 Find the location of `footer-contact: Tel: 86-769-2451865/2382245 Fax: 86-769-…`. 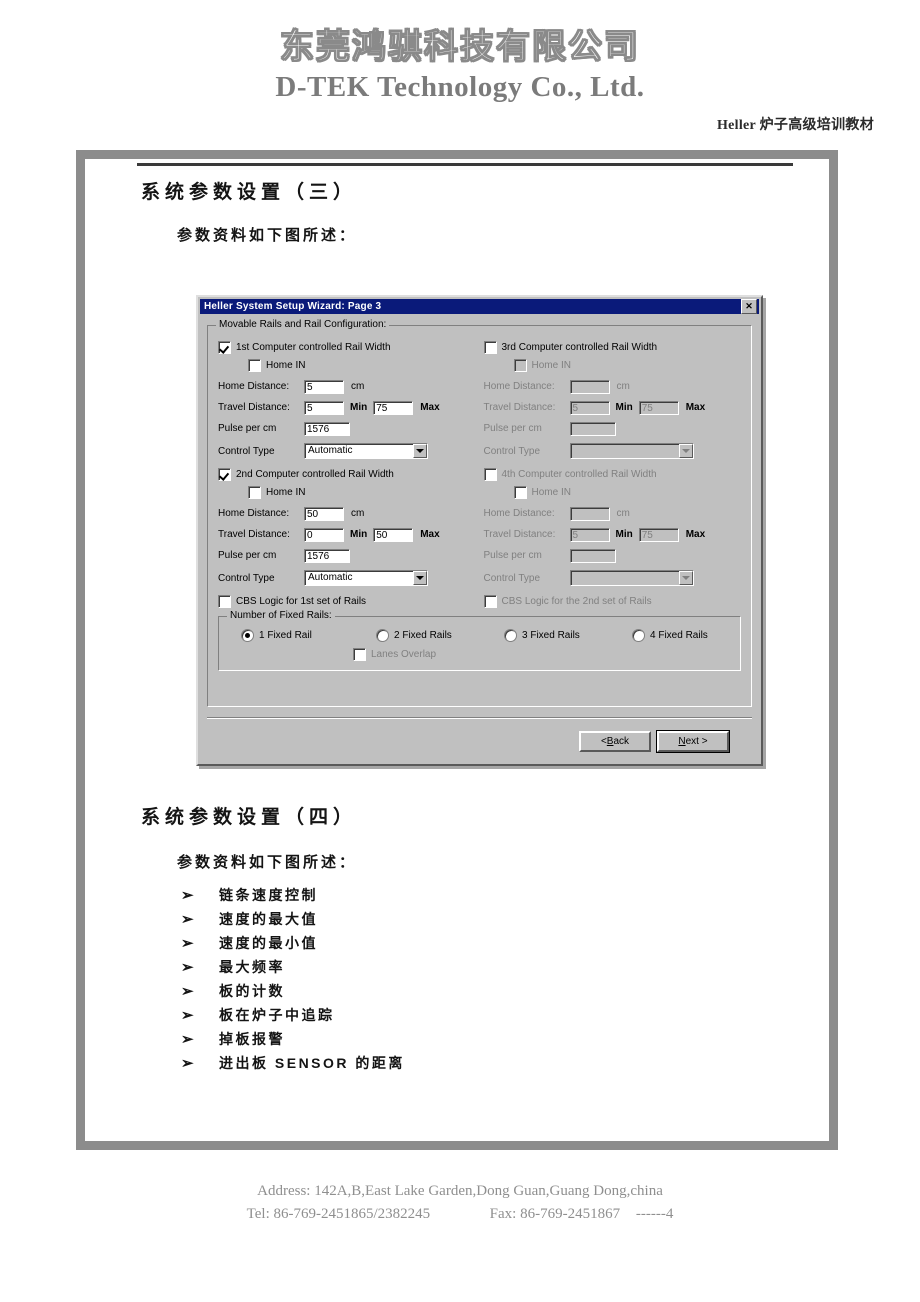

footer-contact: Tel: 86-769-2451865/2382245 Fax: 86-769-… is located at coordinates (460, 1214).